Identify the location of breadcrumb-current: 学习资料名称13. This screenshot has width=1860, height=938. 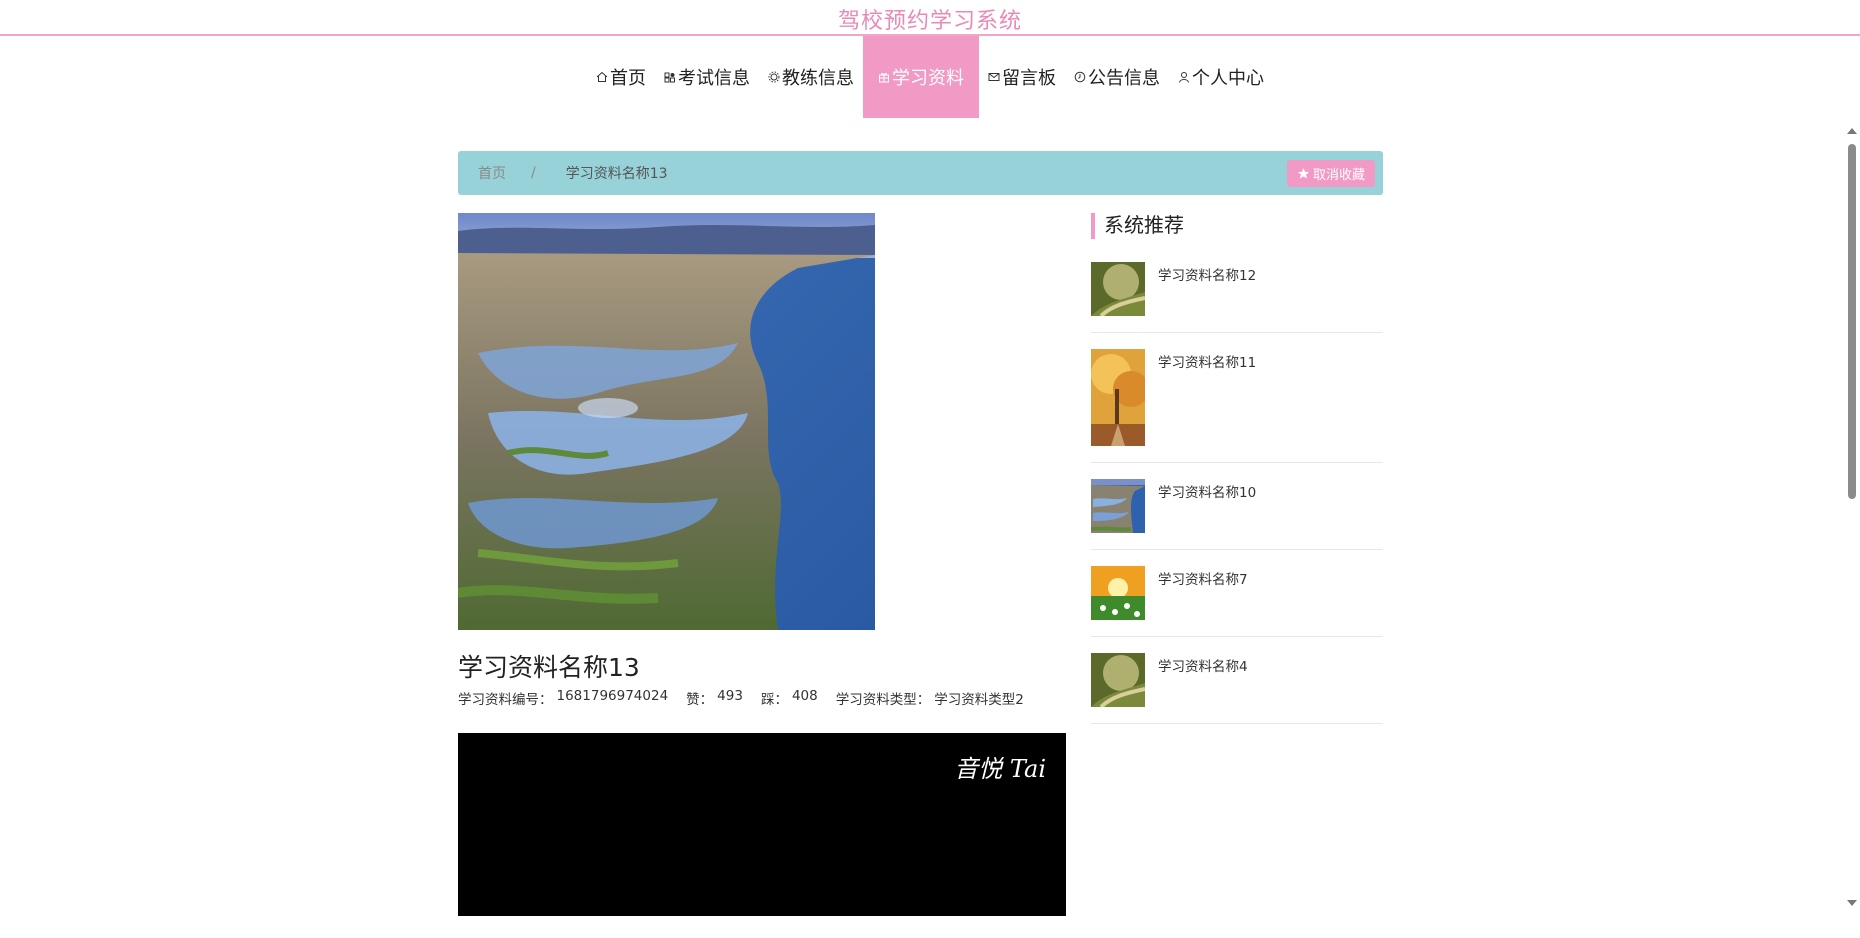
(616, 174).